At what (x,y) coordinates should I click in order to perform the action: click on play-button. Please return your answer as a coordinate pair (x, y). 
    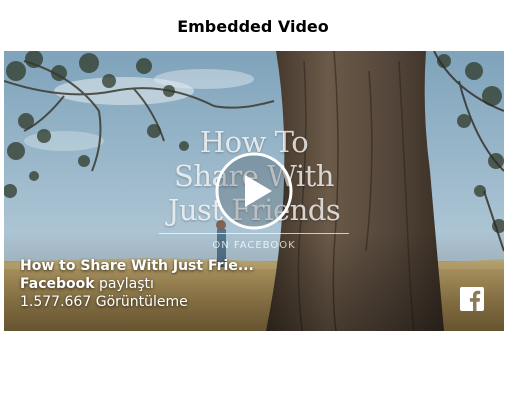
    Looking at the image, I should click on (254, 191).